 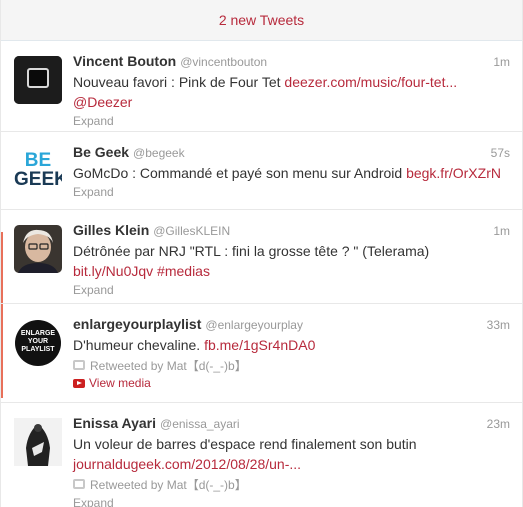 I want to click on avatar: BE GEEK, so click(x=38, y=171).